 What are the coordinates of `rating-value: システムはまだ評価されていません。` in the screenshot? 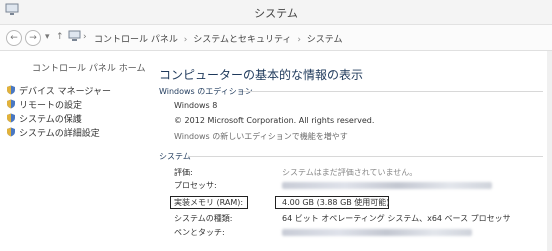 It's located at (349, 172).